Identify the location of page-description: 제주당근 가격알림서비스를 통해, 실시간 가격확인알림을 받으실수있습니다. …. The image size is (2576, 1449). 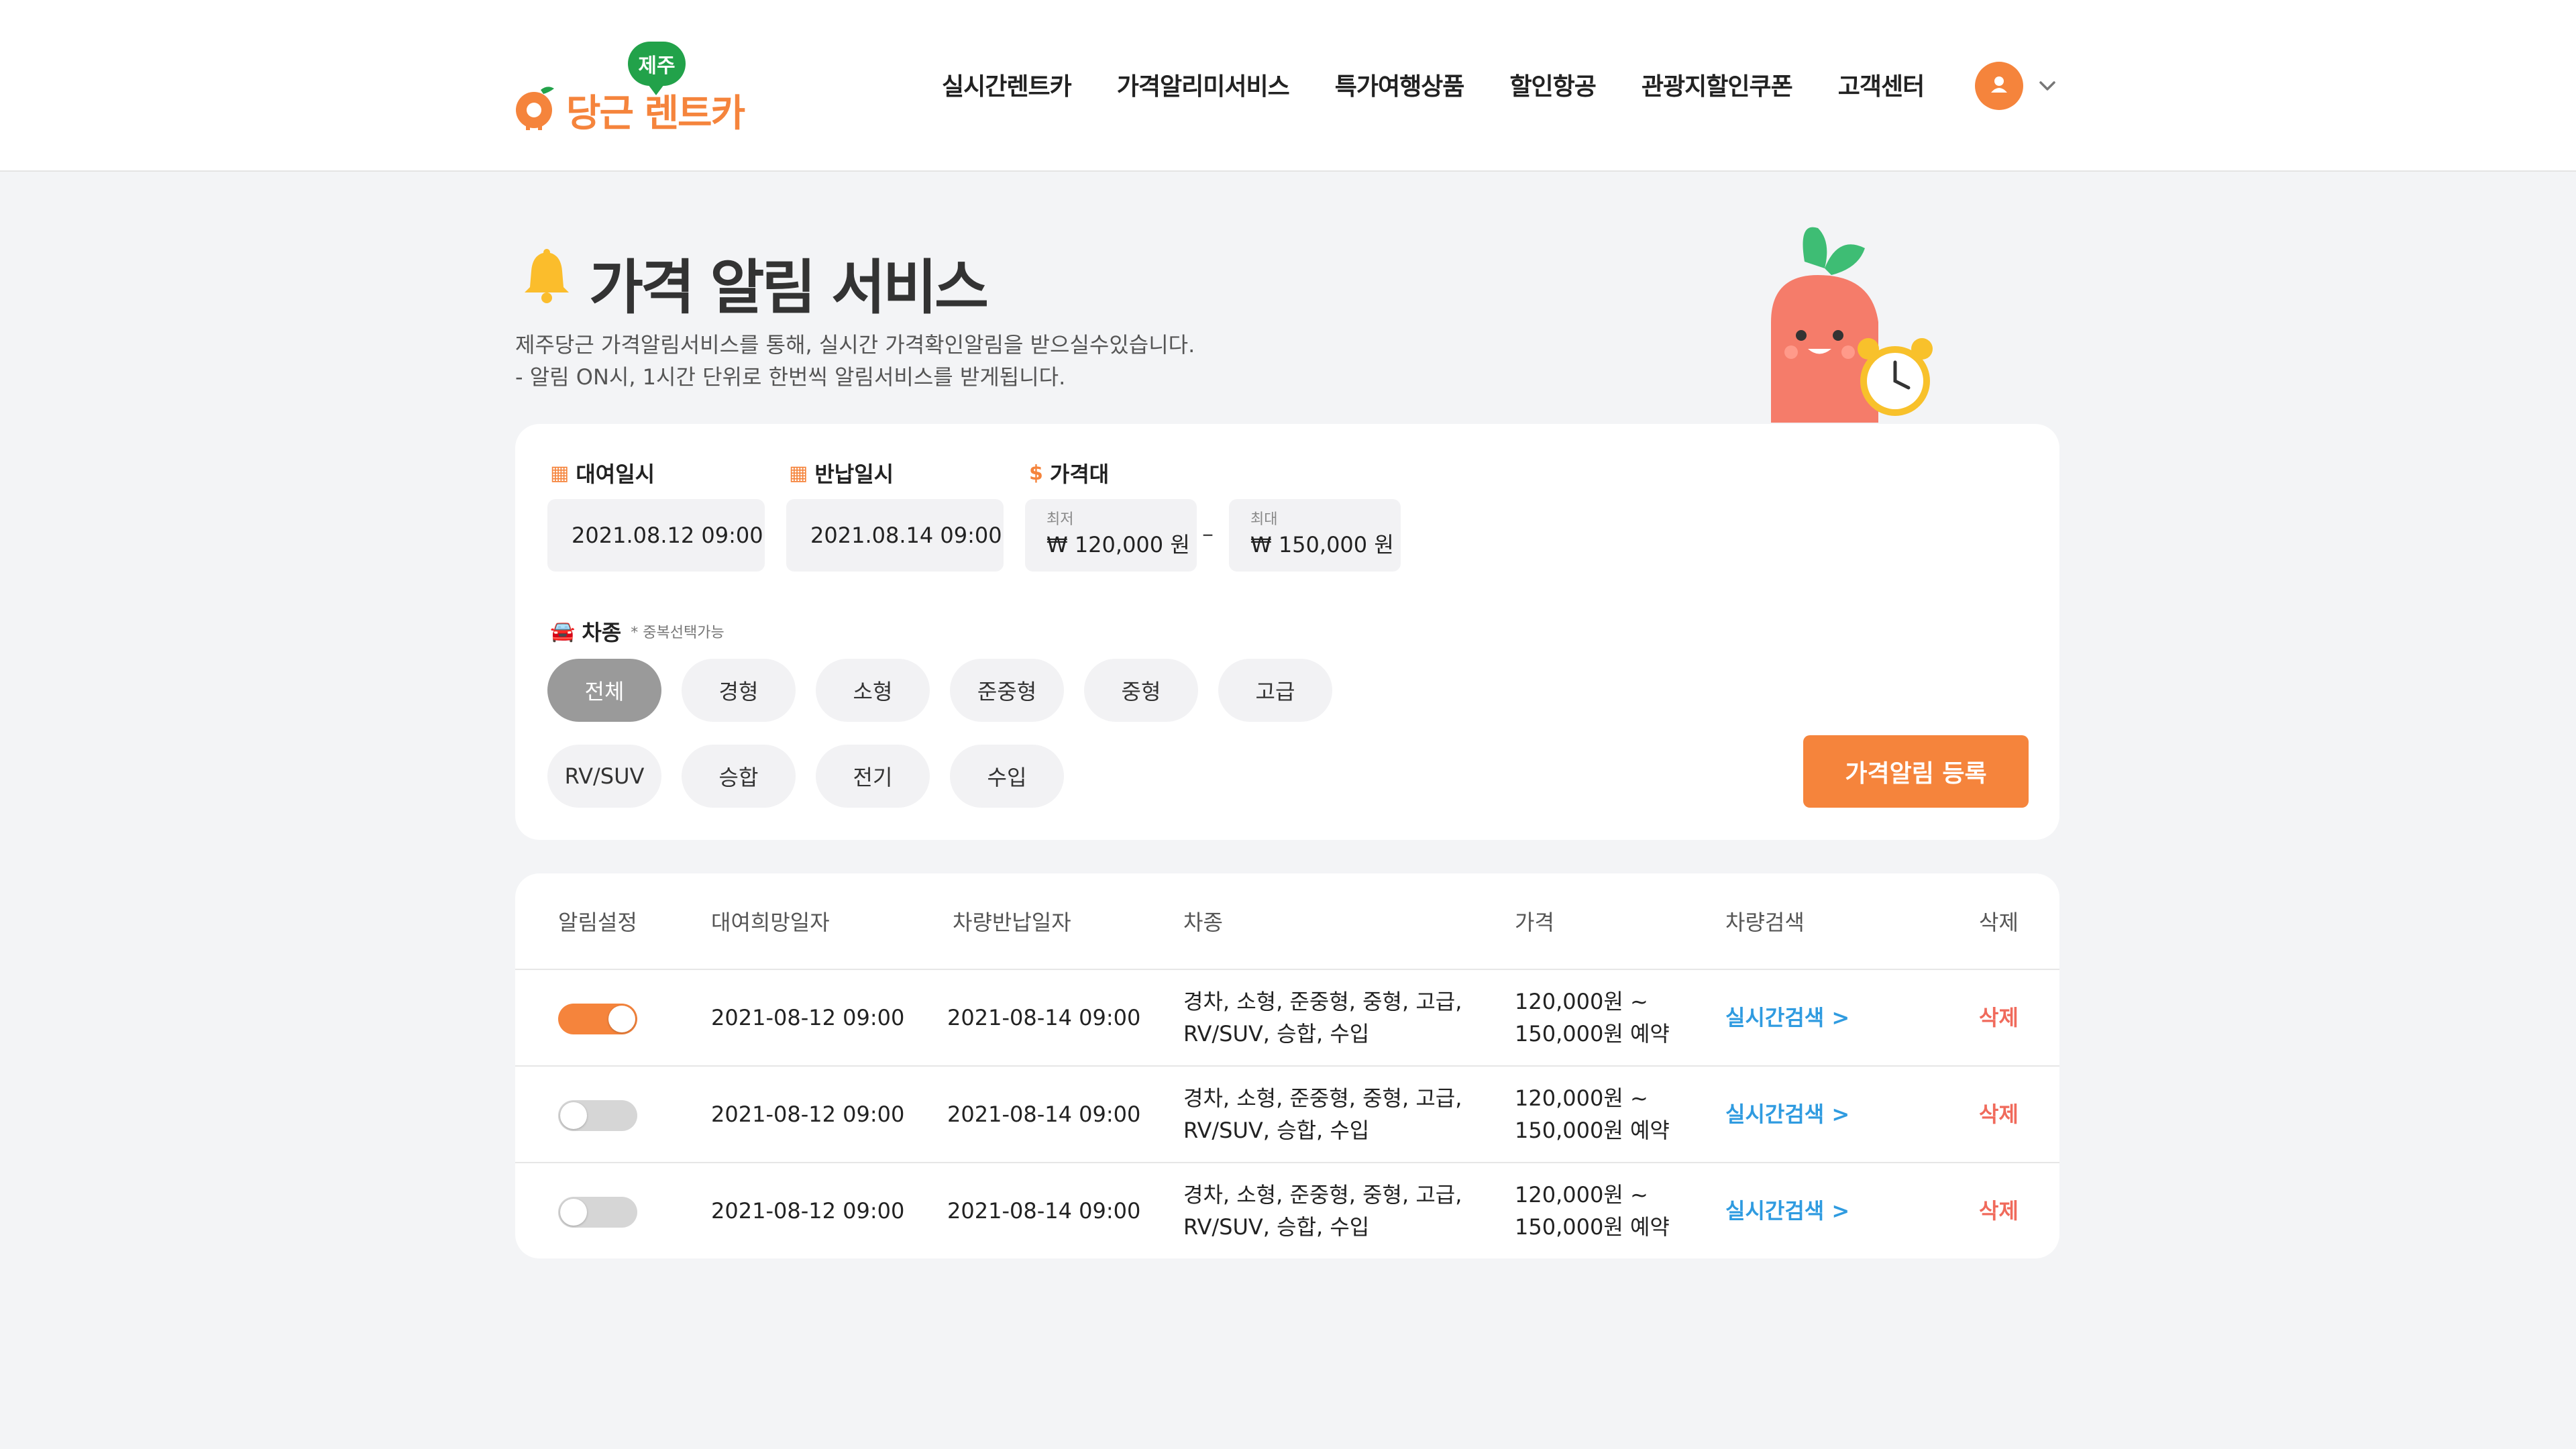
(855, 361).